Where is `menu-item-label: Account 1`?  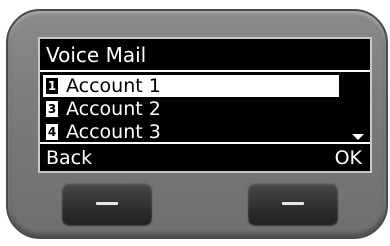
menu-item-label: Account 1 is located at coordinates (113, 86).